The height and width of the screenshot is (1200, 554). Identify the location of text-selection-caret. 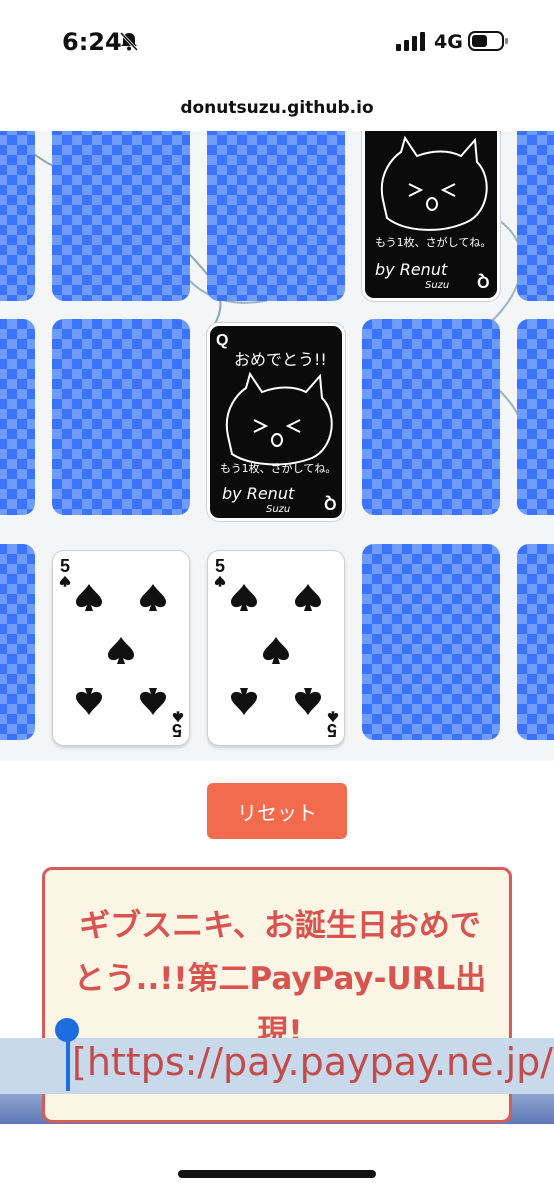
(68, 1060).